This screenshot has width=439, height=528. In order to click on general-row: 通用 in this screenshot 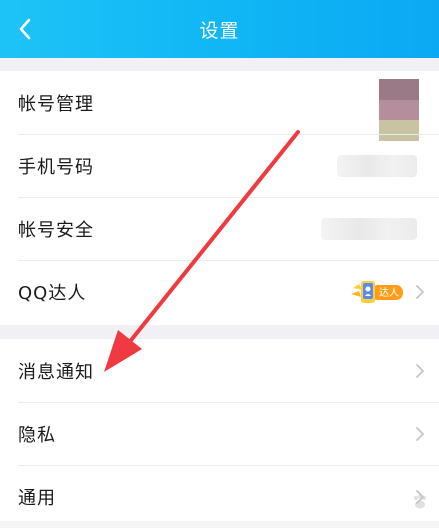, I will do `click(219, 496)`.